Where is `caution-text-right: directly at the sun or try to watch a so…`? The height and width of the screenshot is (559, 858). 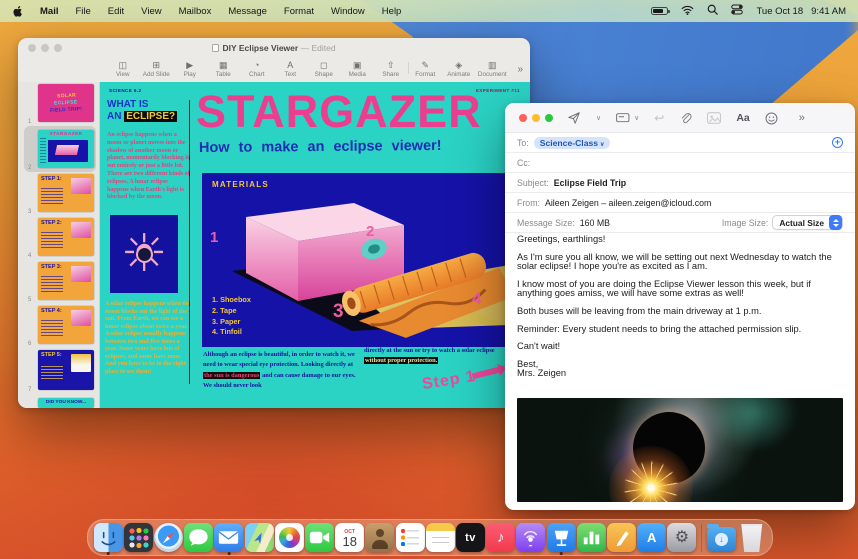
caution-text-right: directly at the sun or try to watch a so… is located at coordinates (438, 356).